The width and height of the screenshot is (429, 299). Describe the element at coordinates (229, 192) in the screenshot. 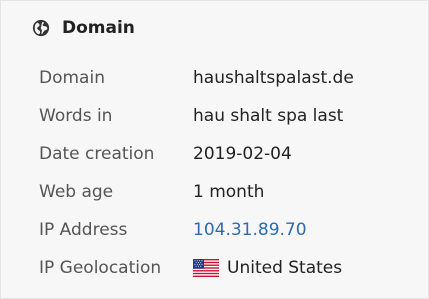

I see `web-age-value: 1 month` at that location.